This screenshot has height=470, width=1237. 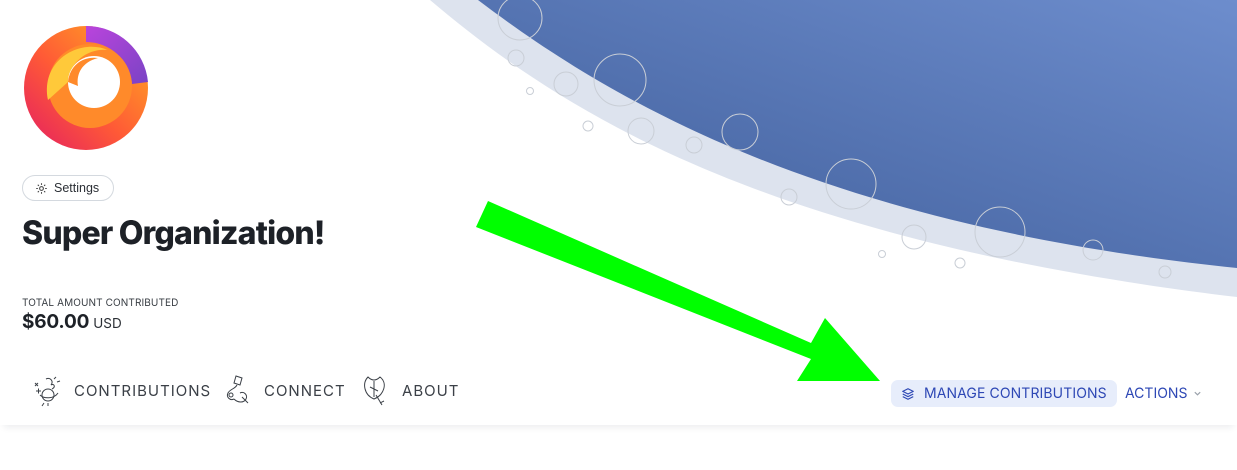 What do you see at coordinates (41, 188) in the screenshot?
I see `gear-icon` at bounding box center [41, 188].